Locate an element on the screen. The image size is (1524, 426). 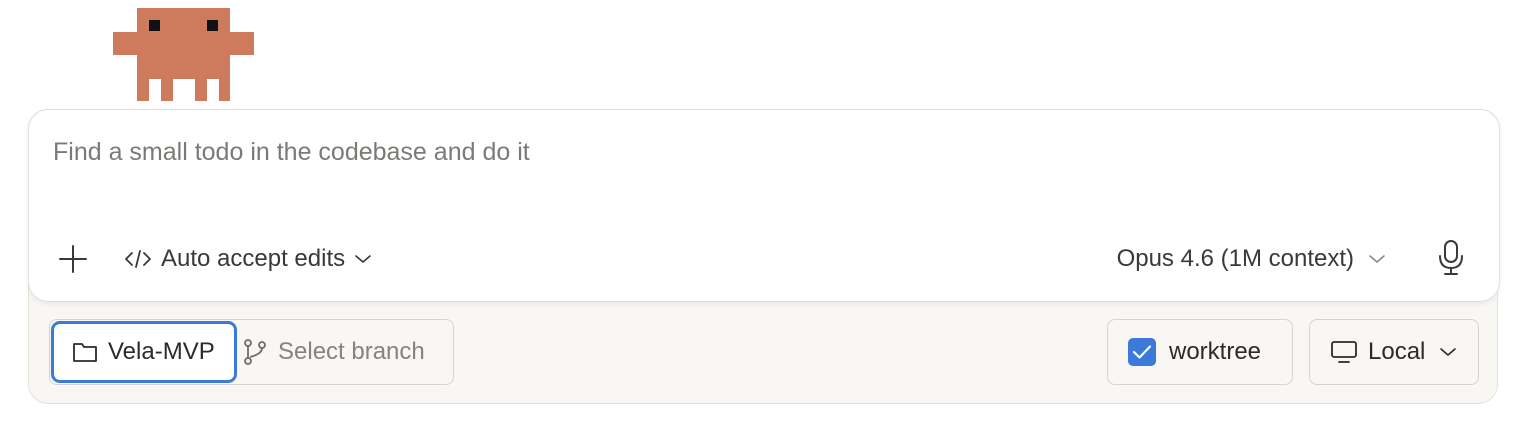
model-label: Opus 4.6 (1M context) is located at coordinates (1235, 258).